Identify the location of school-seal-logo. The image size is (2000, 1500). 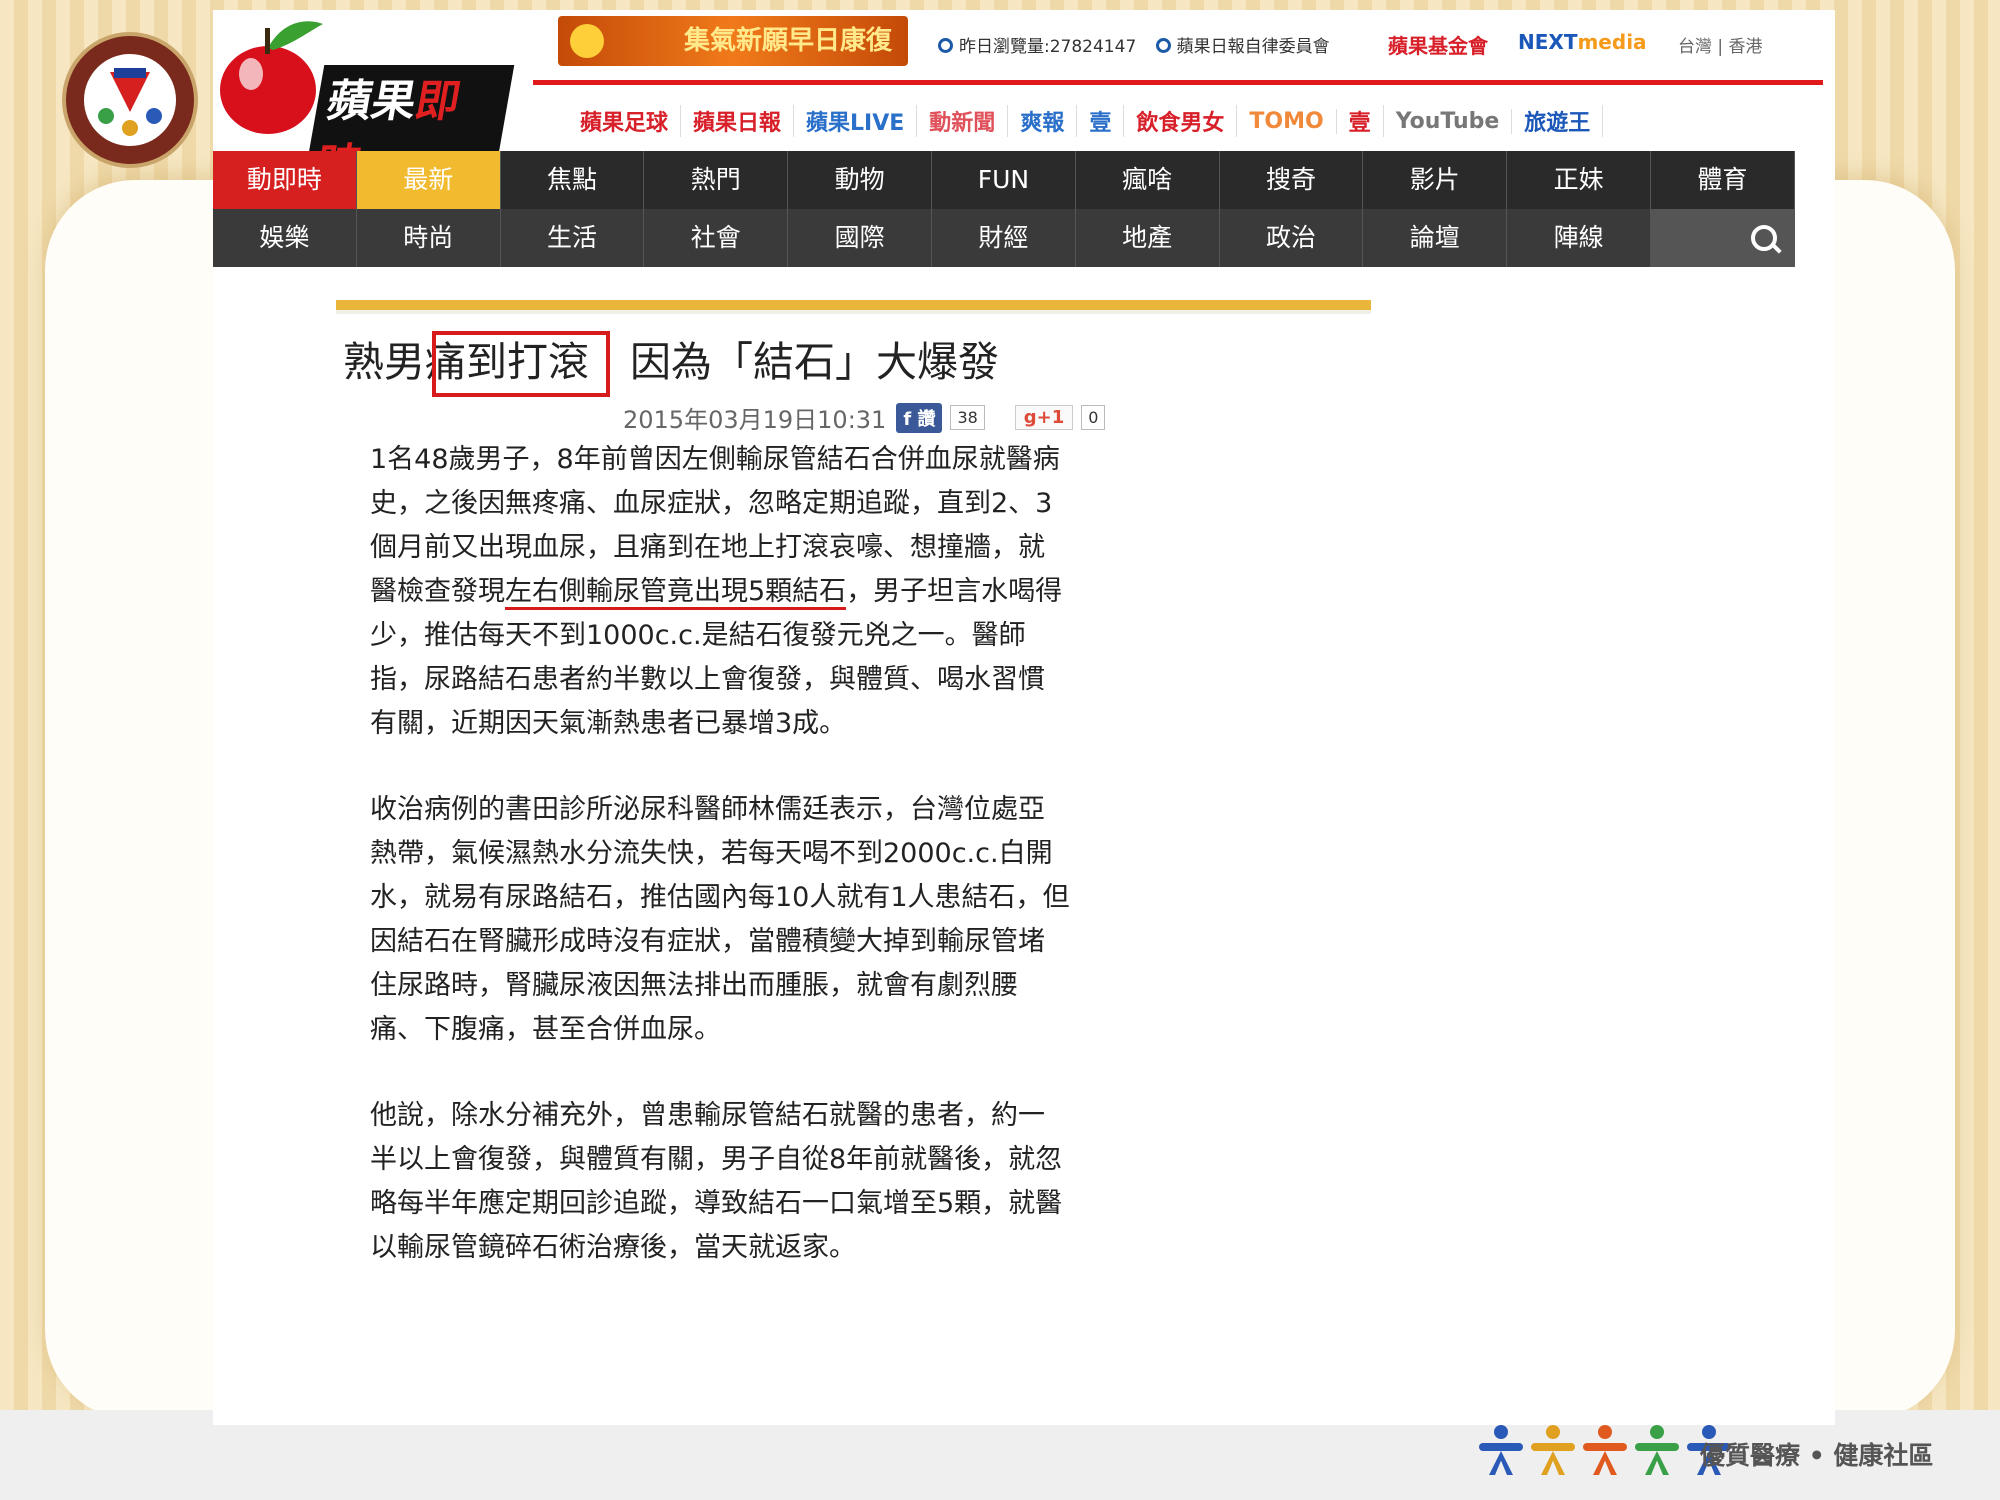
(130, 100).